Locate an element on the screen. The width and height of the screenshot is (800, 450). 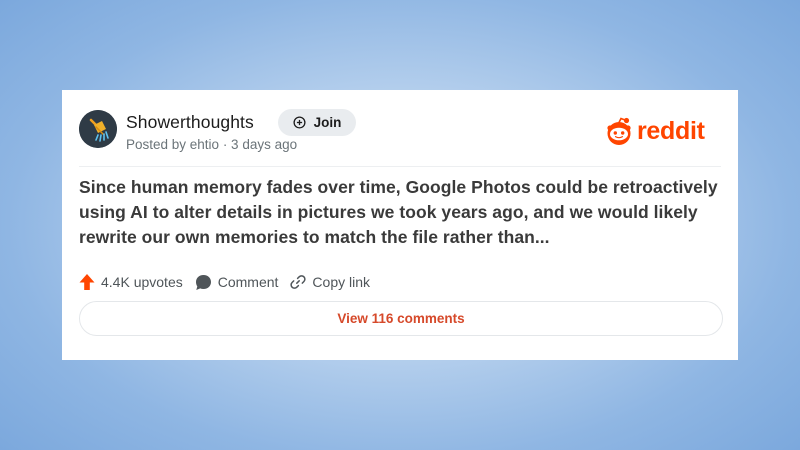
join-label: Join is located at coordinates (327, 122).